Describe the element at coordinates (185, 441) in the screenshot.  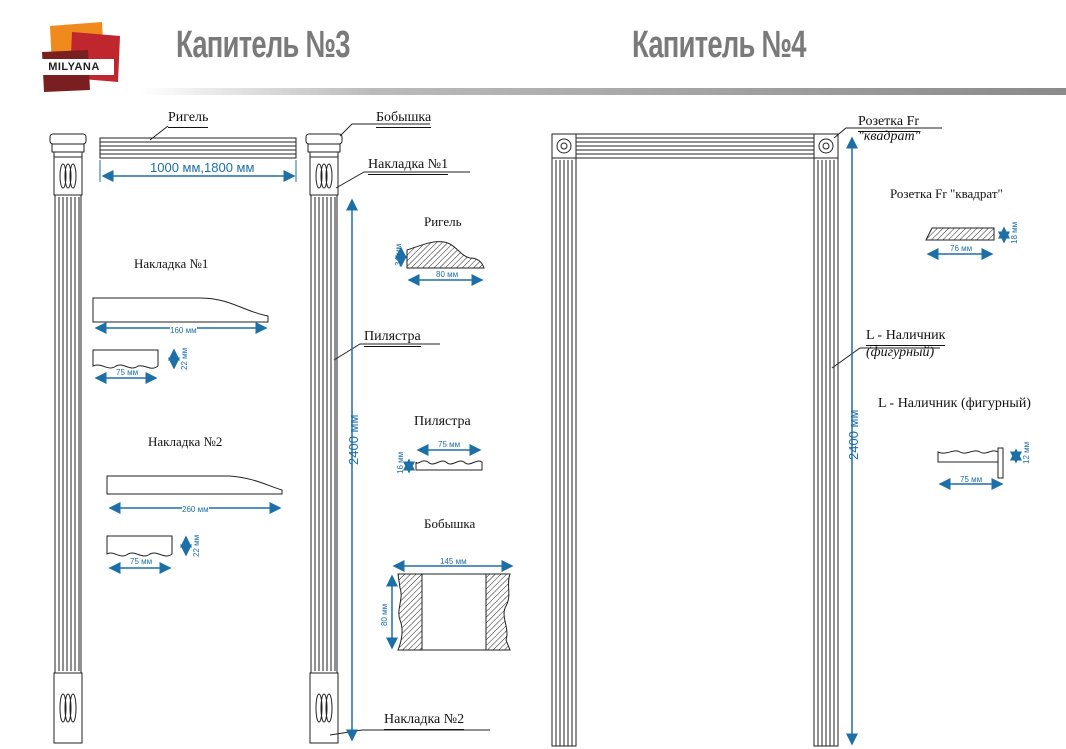
I see `nakladka2-title: Накладка №2` at that location.